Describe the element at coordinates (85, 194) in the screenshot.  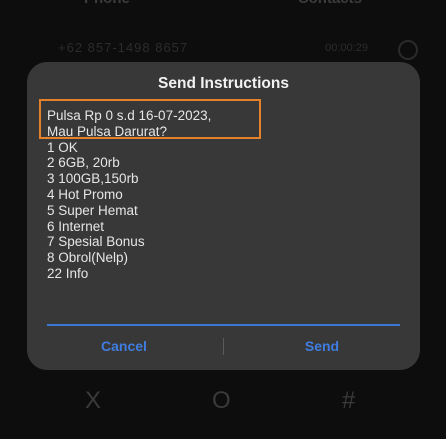
I see `message-line: 4 Hot Promo` at that location.